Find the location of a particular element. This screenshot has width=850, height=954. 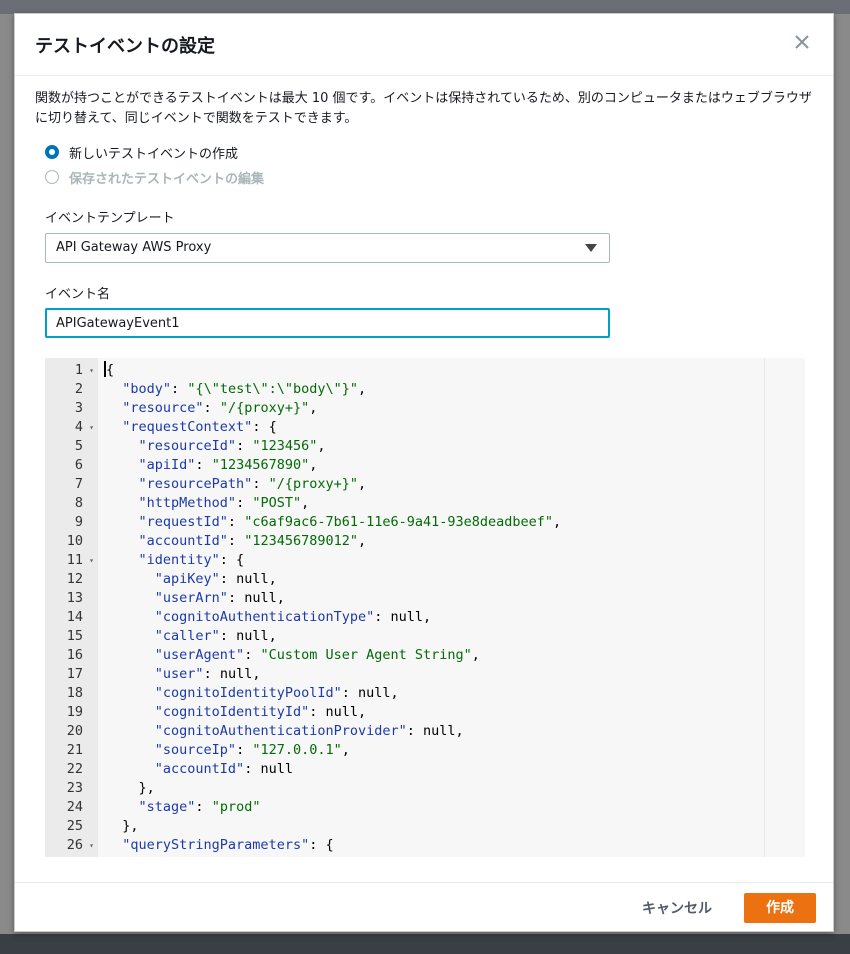

line-number: 12 is located at coordinates (74, 579).